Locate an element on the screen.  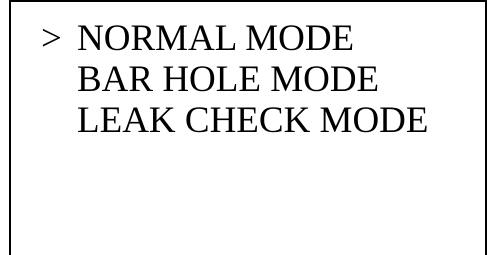
menu-item-leak-check-mode: LEAK CHECK MODE is located at coordinates (234, 120).